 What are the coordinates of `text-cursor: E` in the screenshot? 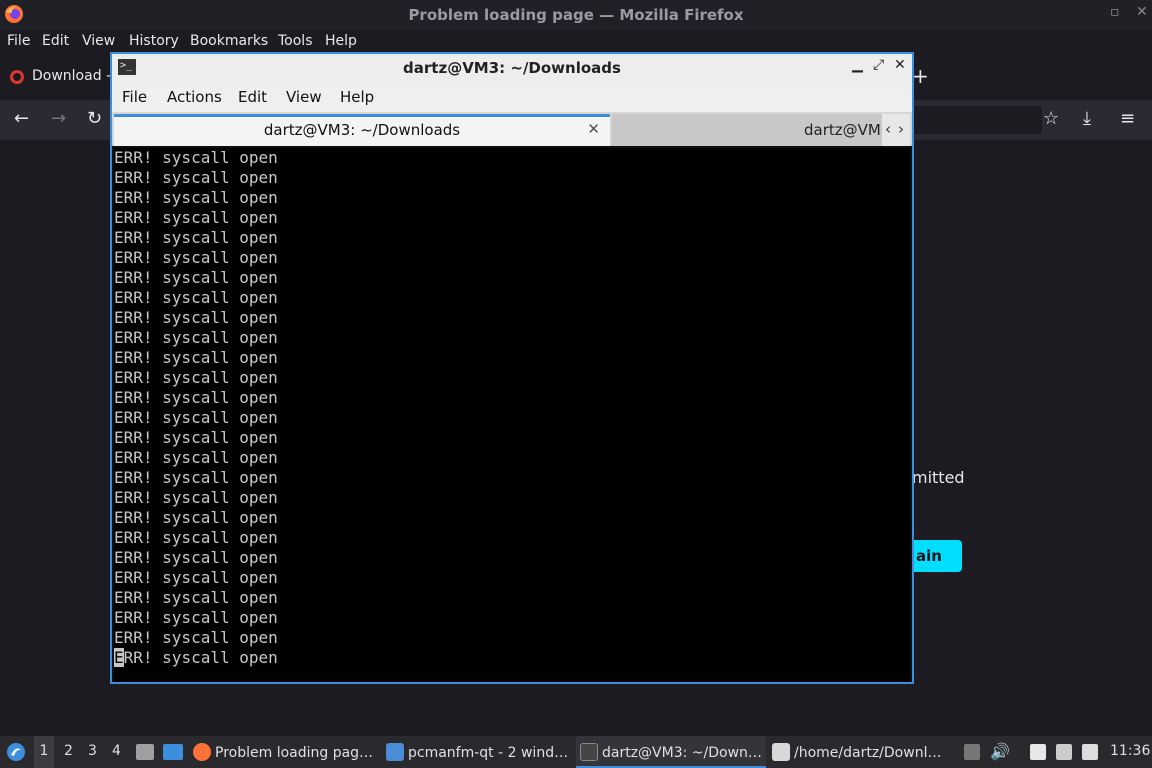 It's located at (119, 657).